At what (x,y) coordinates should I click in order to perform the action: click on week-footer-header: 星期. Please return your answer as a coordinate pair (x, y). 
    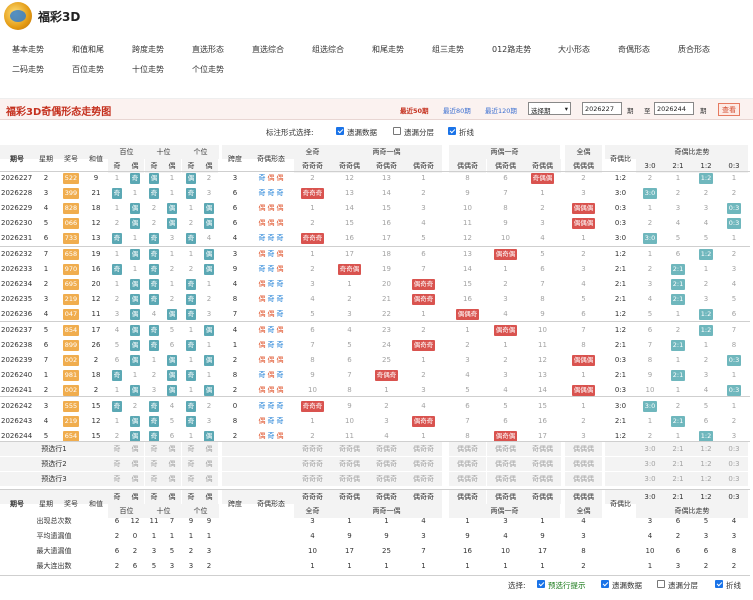
    Looking at the image, I should click on (46, 499).